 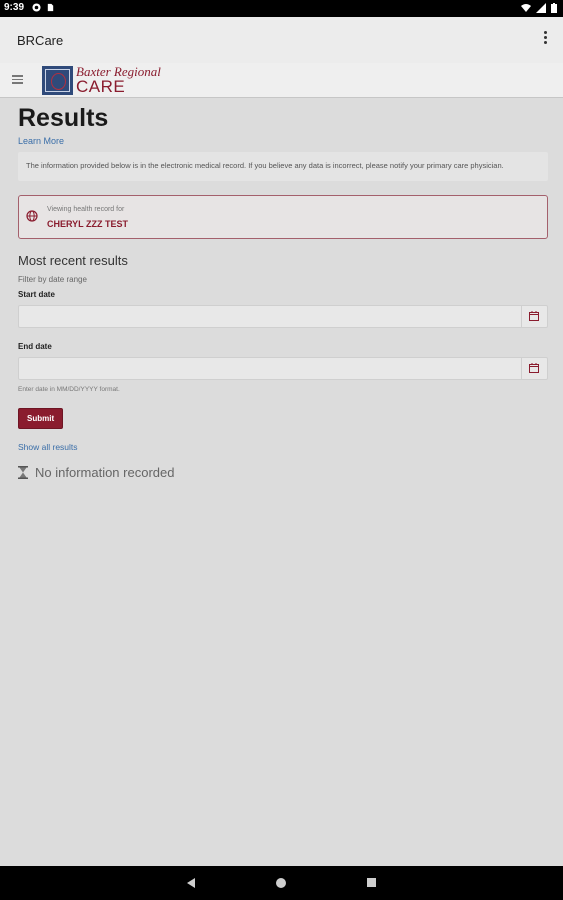 What do you see at coordinates (526, 8) in the screenshot?
I see `wifi-icon` at bounding box center [526, 8].